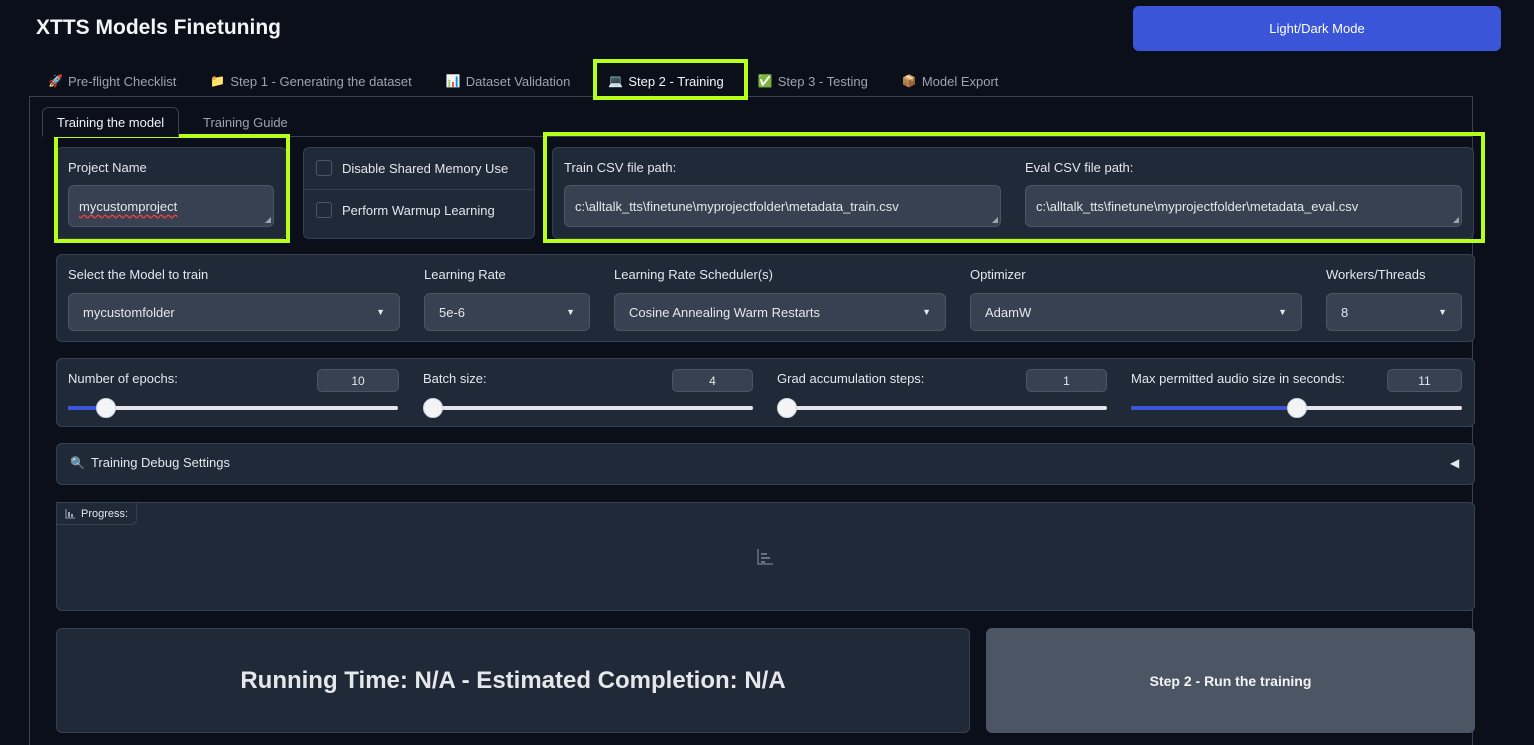 The width and height of the screenshot is (1534, 745). What do you see at coordinates (123, 378) in the screenshot?
I see `epochs-label: Number of epochs:` at bounding box center [123, 378].